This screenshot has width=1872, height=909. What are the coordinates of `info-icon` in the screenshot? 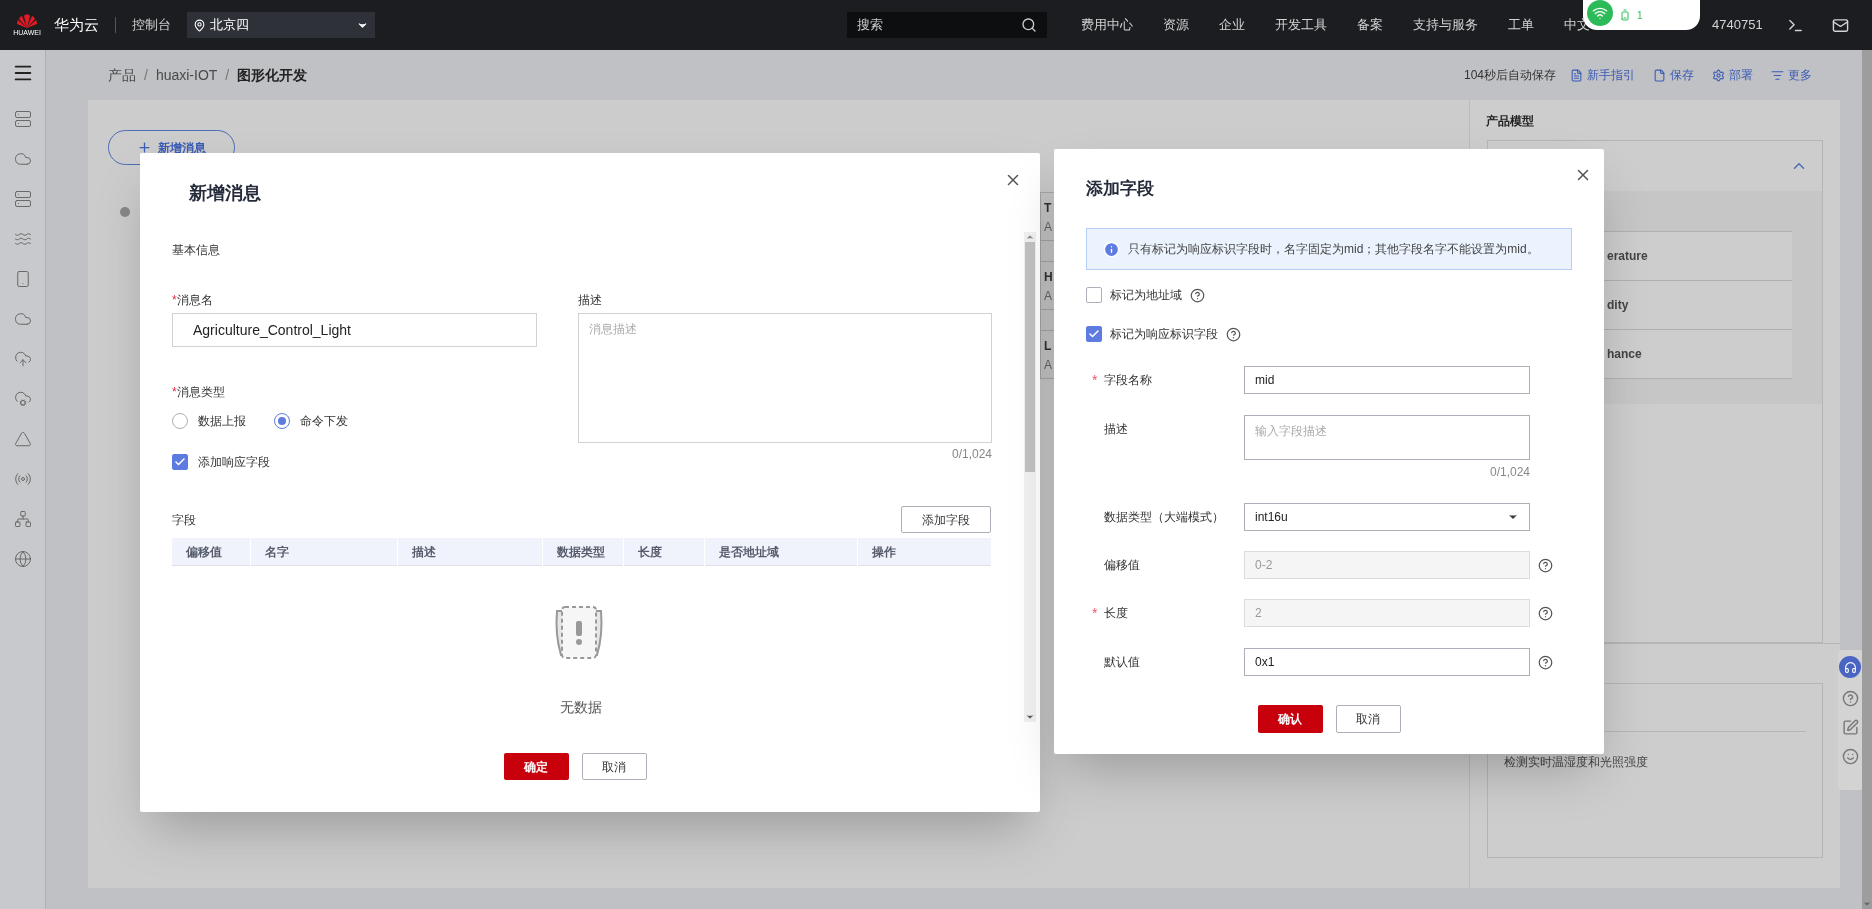 It's located at (1111, 249).